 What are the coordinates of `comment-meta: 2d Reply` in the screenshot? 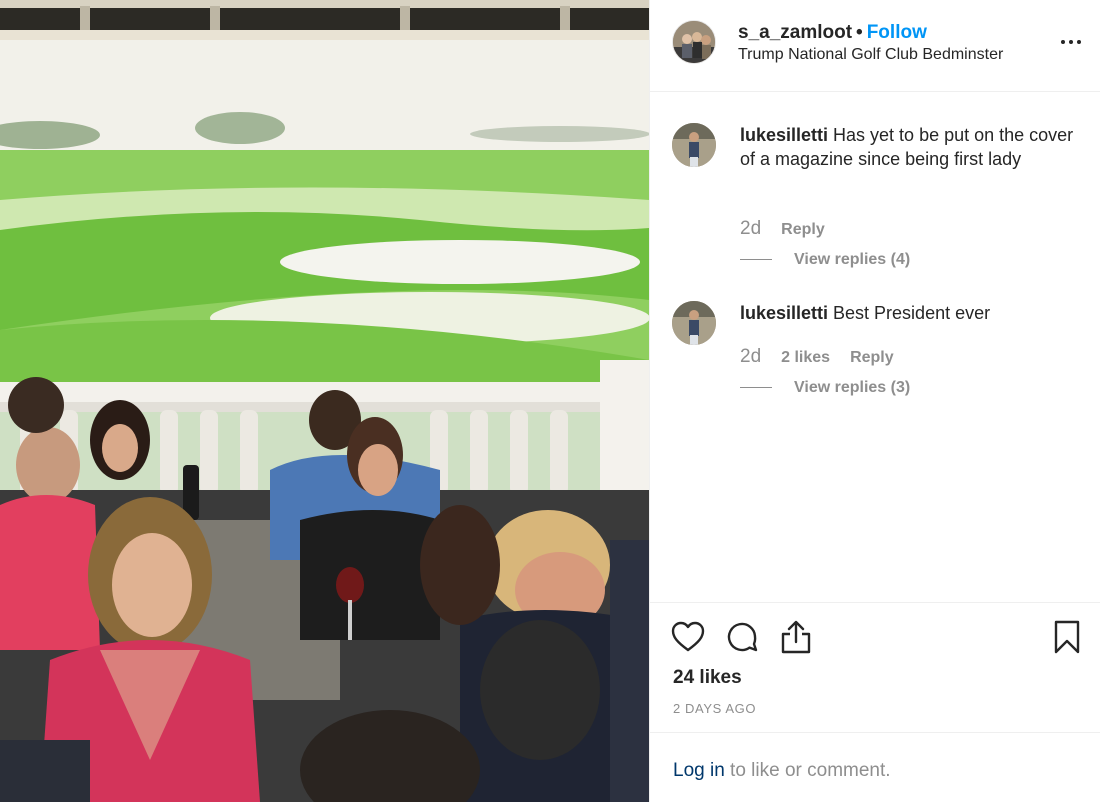 It's located at (792, 229).